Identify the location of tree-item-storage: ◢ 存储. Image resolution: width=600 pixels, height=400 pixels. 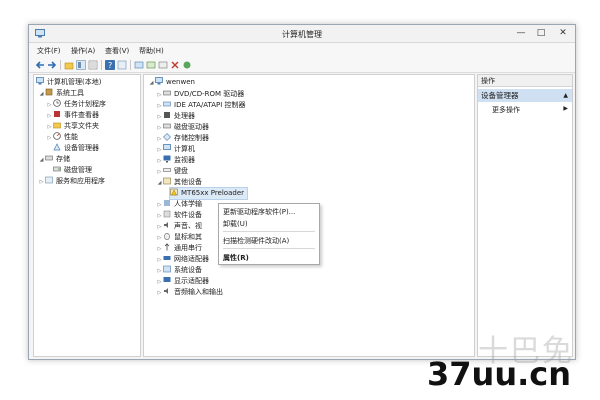
(54, 159).